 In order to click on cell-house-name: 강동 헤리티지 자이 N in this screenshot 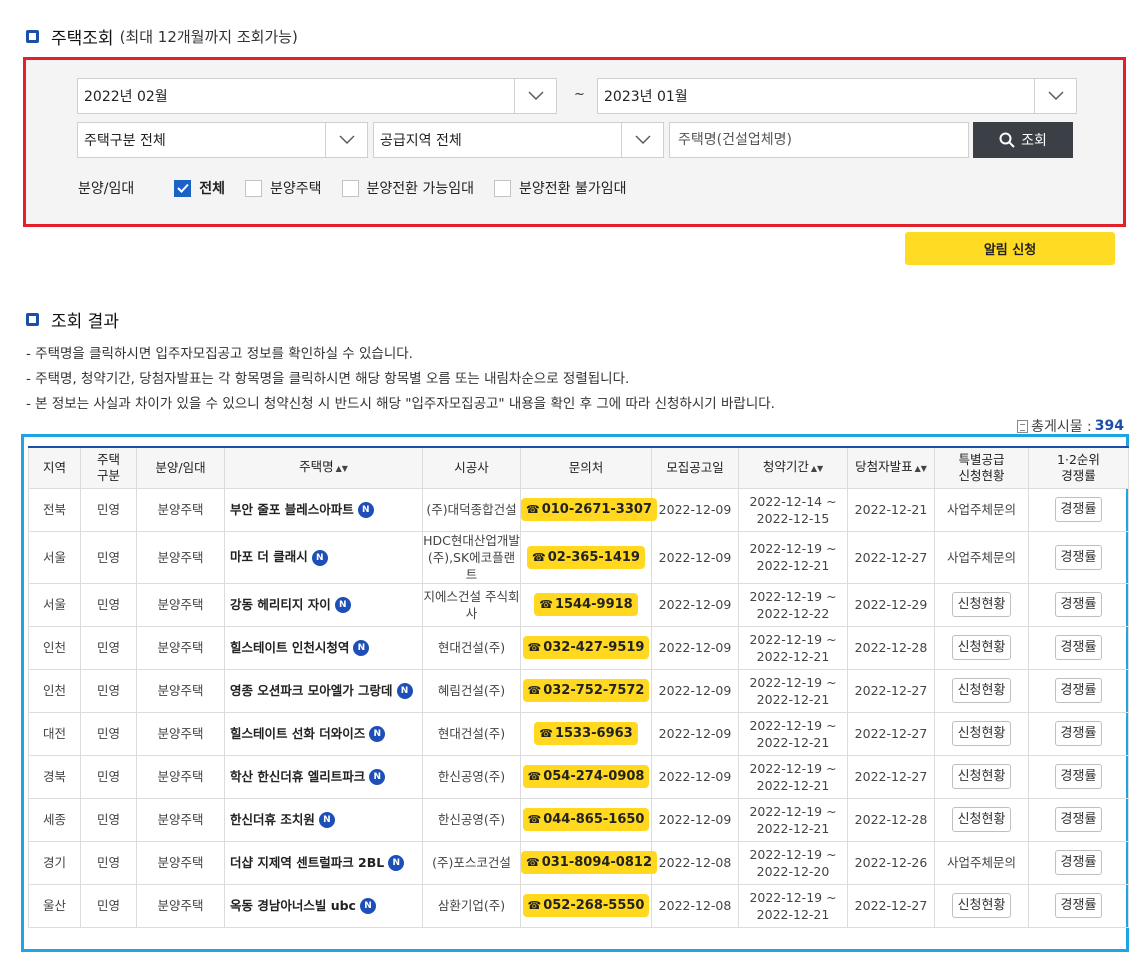, I will do `click(323, 604)`.